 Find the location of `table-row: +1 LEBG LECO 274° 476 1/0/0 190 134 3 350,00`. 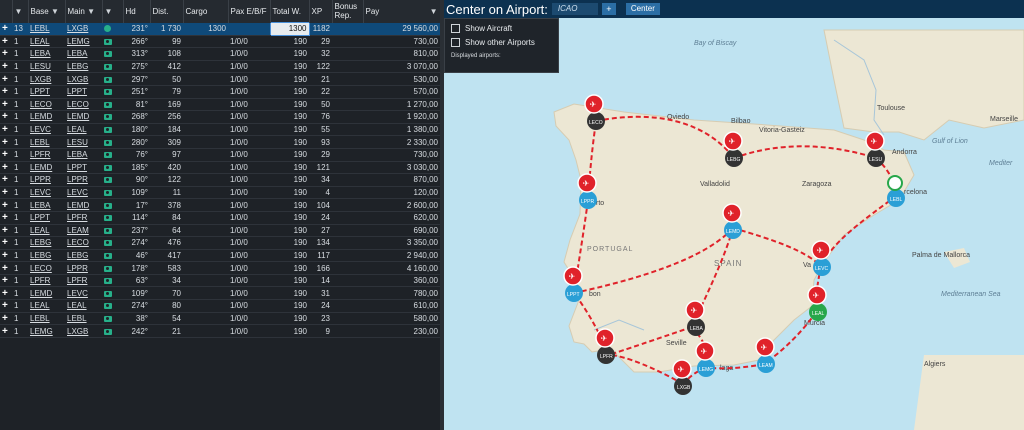

table-row: +1 LEBG LECO 274° 476 1/0/0 190 134 3 350,00 is located at coordinates (220, 243).